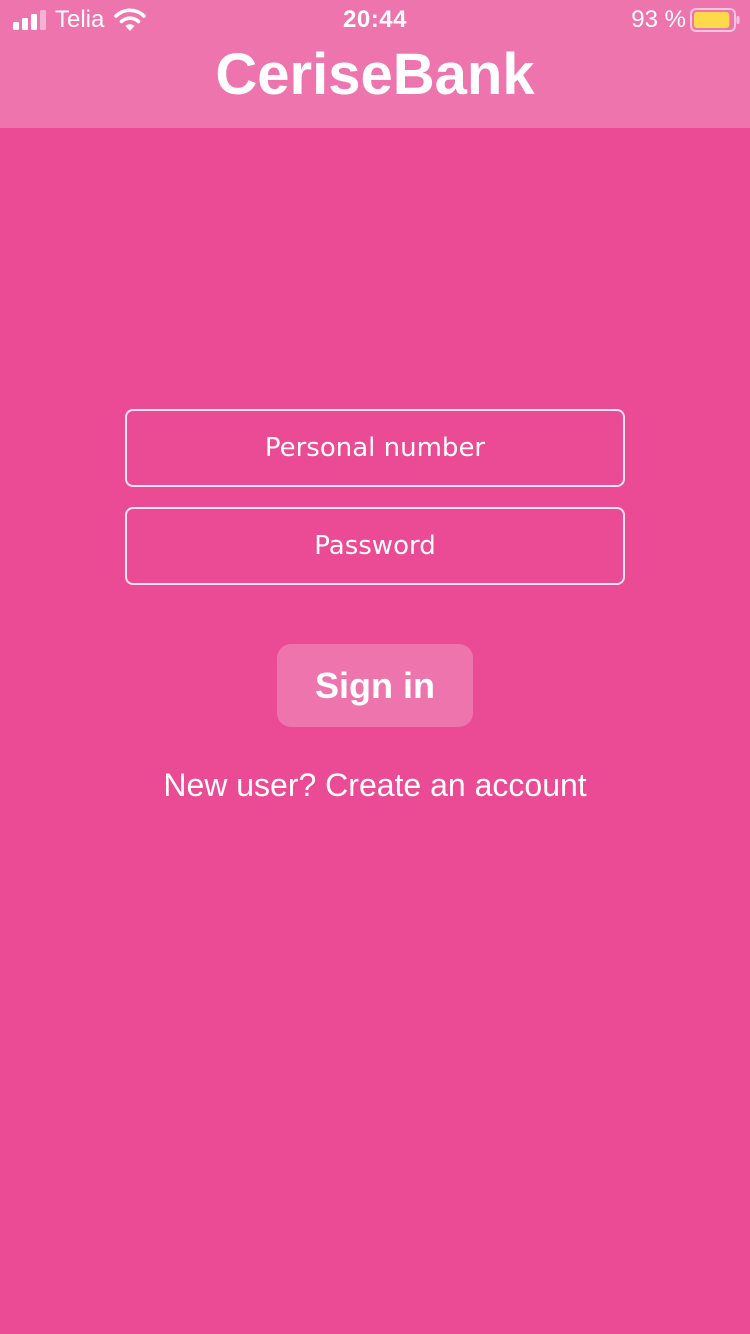  I want to click on battery-icon, so click(715, 20).